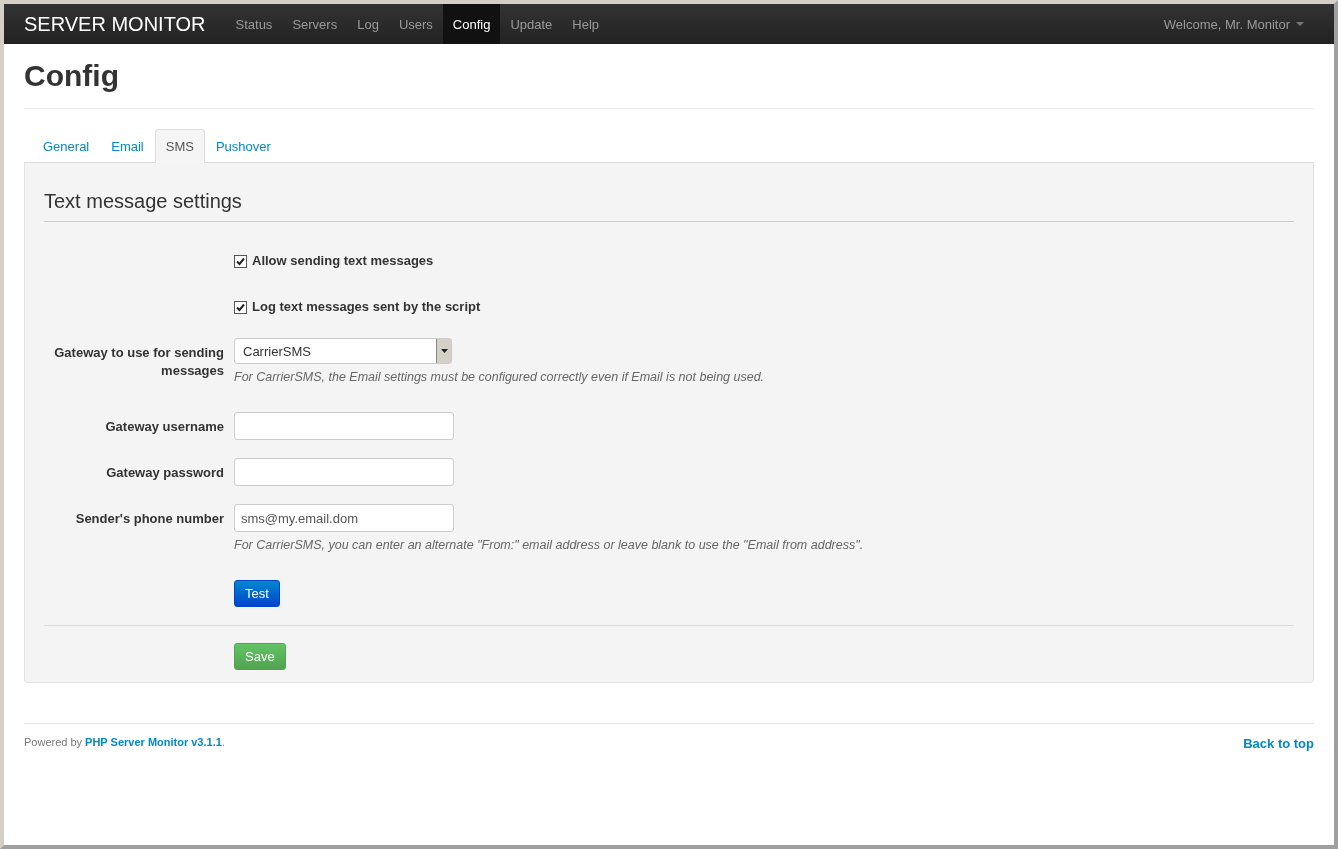 The width and height of the screenshot is (1338, 849). I want to click on checkbox-label: Allow sending text messages, so click(343, 261).